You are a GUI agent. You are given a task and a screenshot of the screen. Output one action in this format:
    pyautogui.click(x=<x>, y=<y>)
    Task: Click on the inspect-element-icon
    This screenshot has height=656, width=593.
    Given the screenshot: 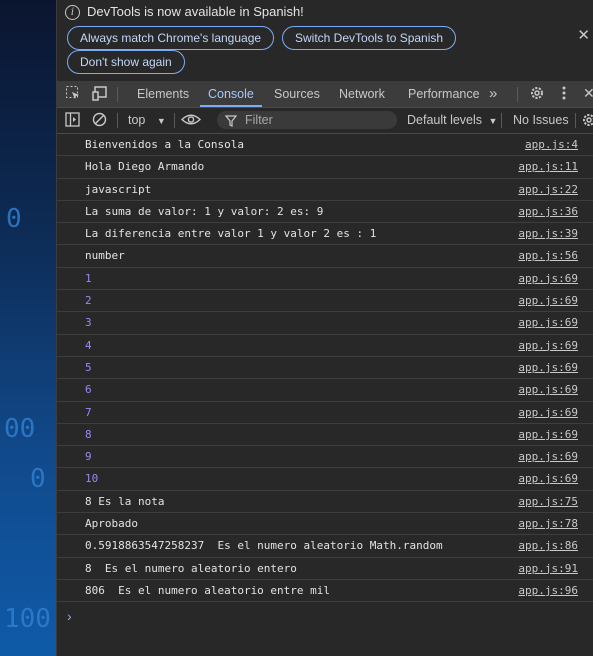 What is the action you would take?
    pyautogui.click(x=73, y=94)
    